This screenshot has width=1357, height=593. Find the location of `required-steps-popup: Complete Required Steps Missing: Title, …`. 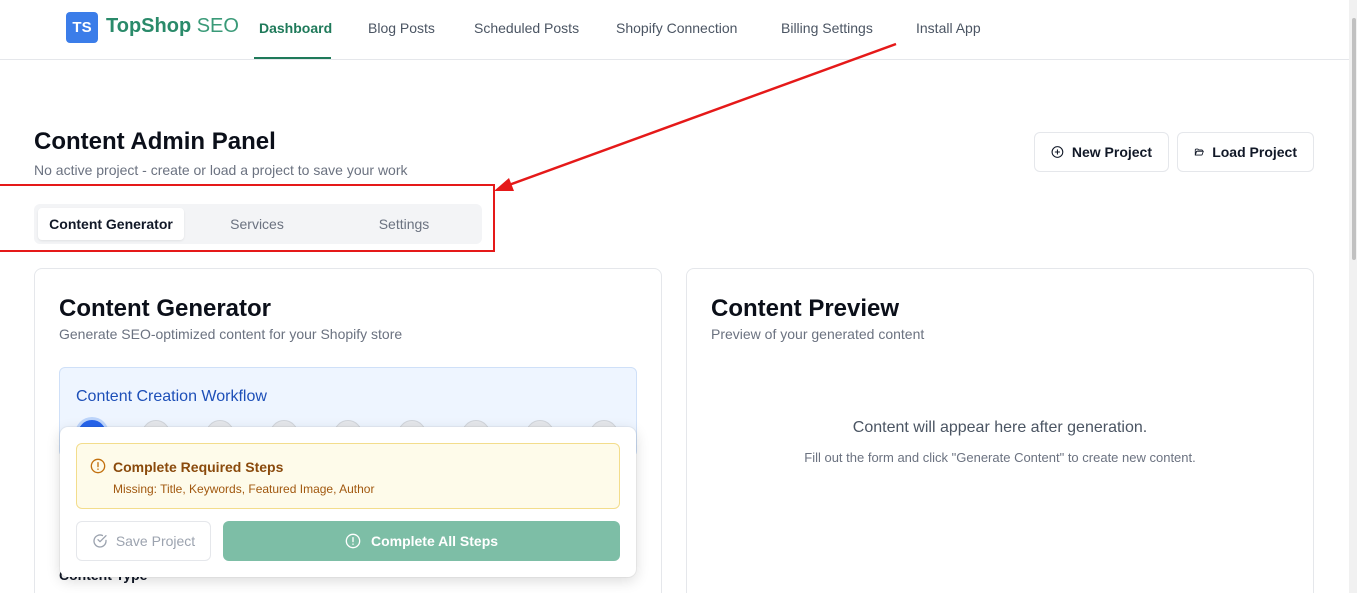

required-steps-popup: Complete Required Steps Missing: Title, … is located at coordinates (348, 502).